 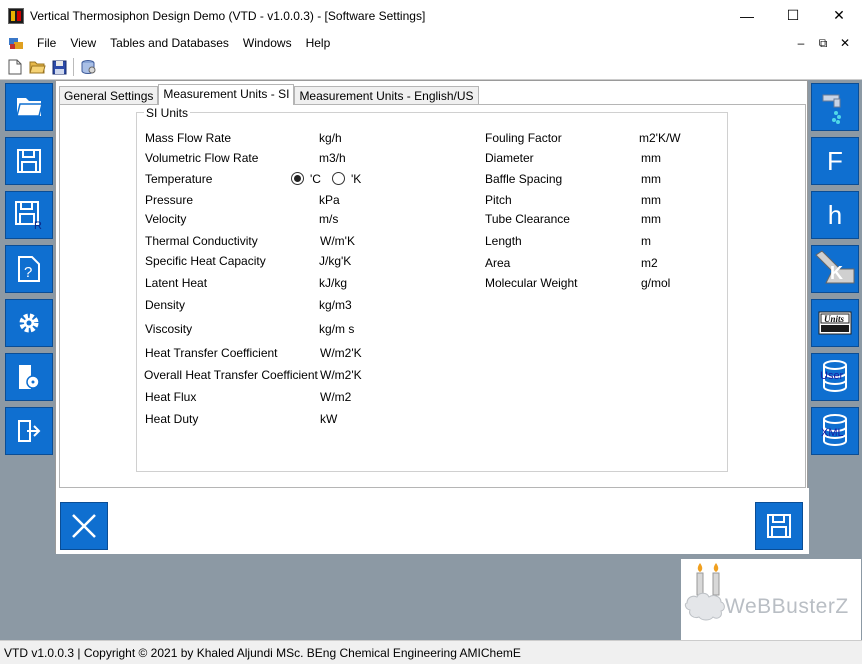 What do you see at coordinates (330, 138) in the screenshot?
I see `unit-mass-flow-rate: kg/h` at bounding box center [330, 138].